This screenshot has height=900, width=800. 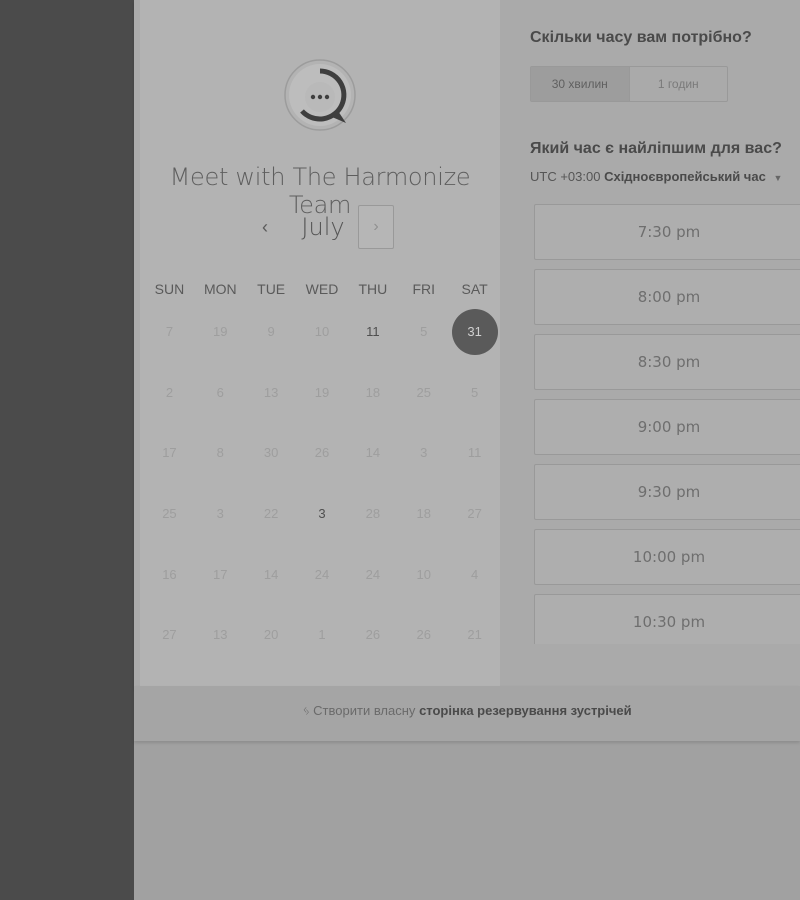 I want to click on calendar-week: 16 17 14 24 24 10 4, so click(x=320, y=574).